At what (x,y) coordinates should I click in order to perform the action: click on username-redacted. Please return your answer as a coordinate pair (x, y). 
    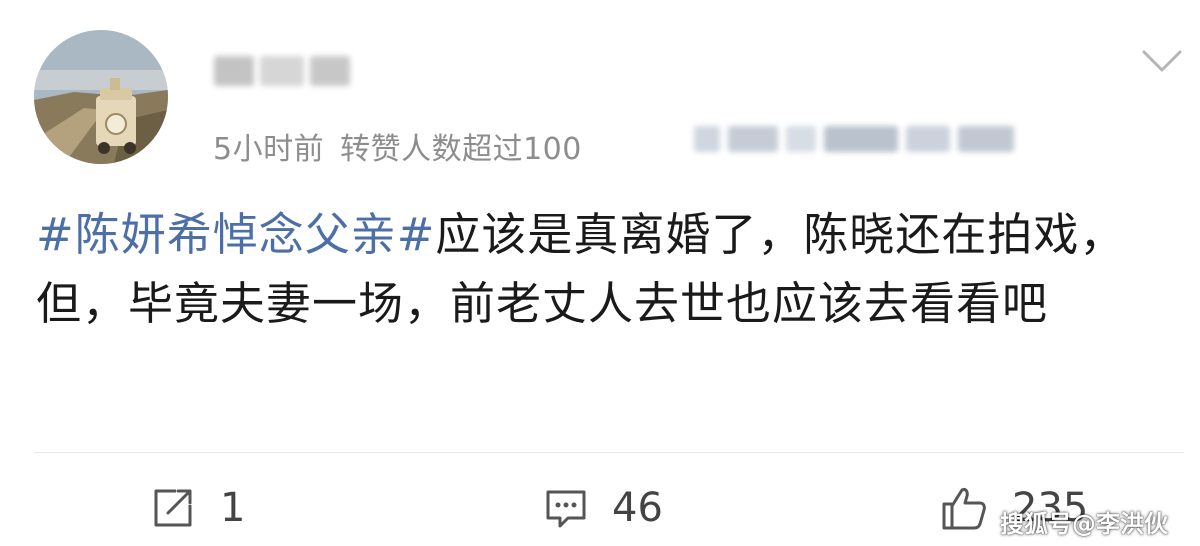
    Looking at the image, I should click on (284, 71).